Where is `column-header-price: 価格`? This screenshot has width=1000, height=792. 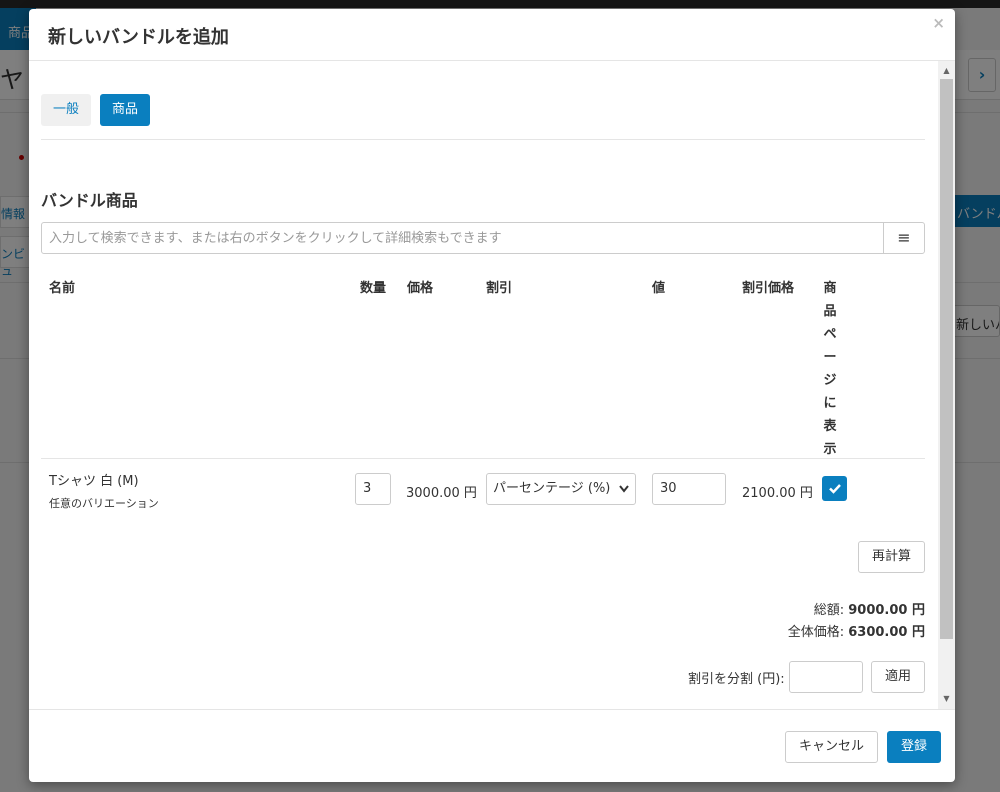 column-header-price: 価格 is located at coordinates (420, 288).